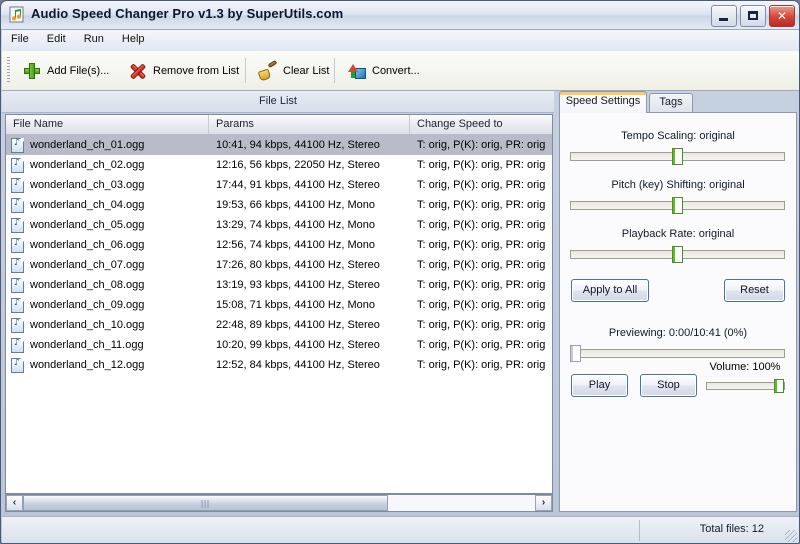 The width and height of the screenshot is (800, 544). I want to click on file-name-text: wonderland_ch_10.ogg, so click(87, 325).